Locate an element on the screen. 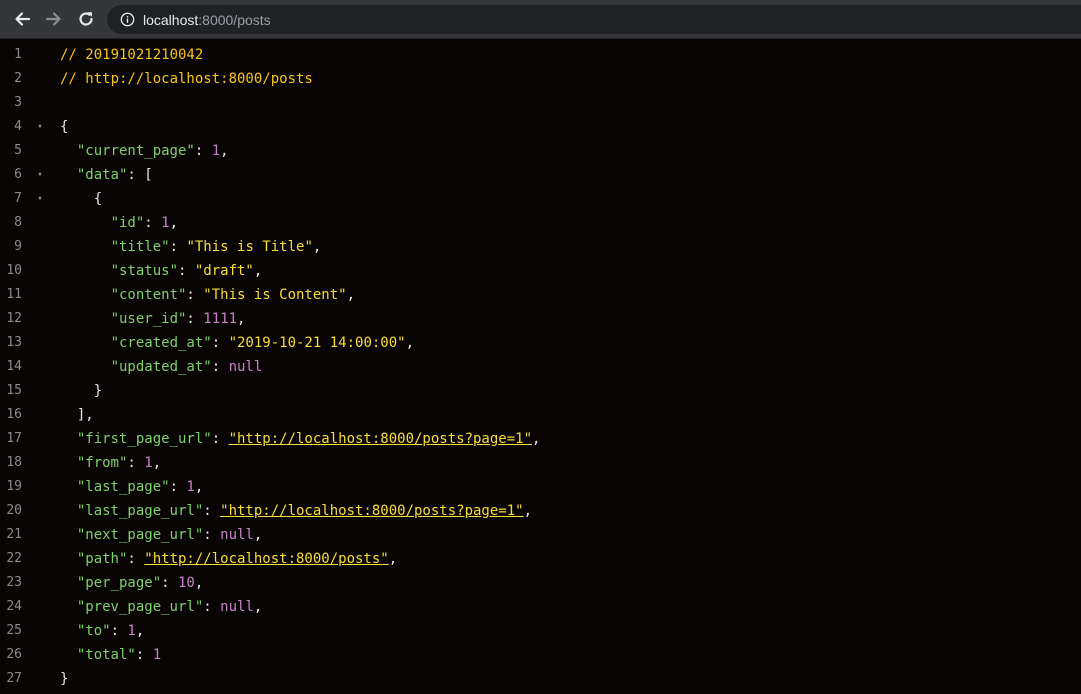  line-number: 25 is located at coordinates (14, 630).